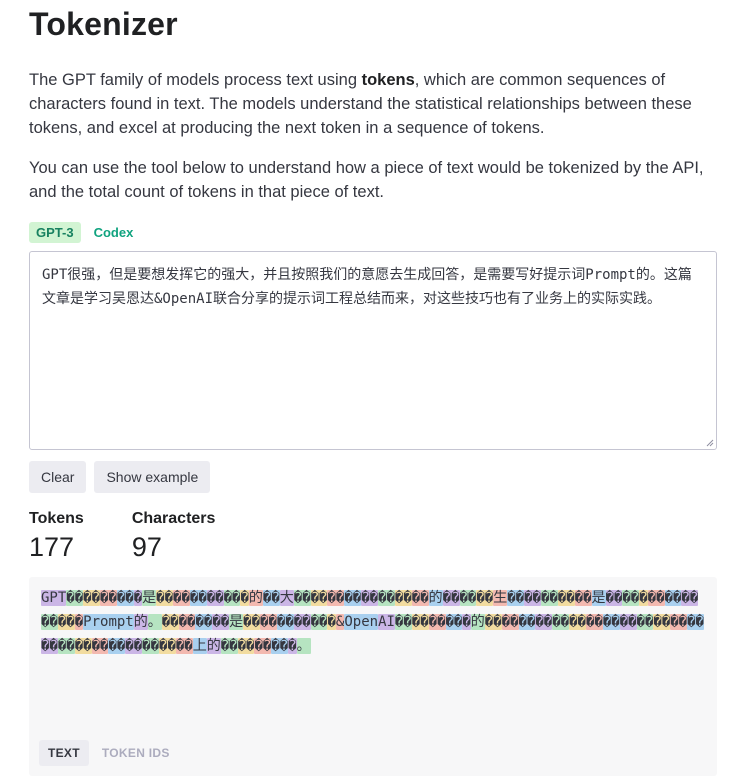  What do you see at coordinates (103, 24) in the screenshot?
I see `page-title: Tokenizer` at bounding box center [103, 24].